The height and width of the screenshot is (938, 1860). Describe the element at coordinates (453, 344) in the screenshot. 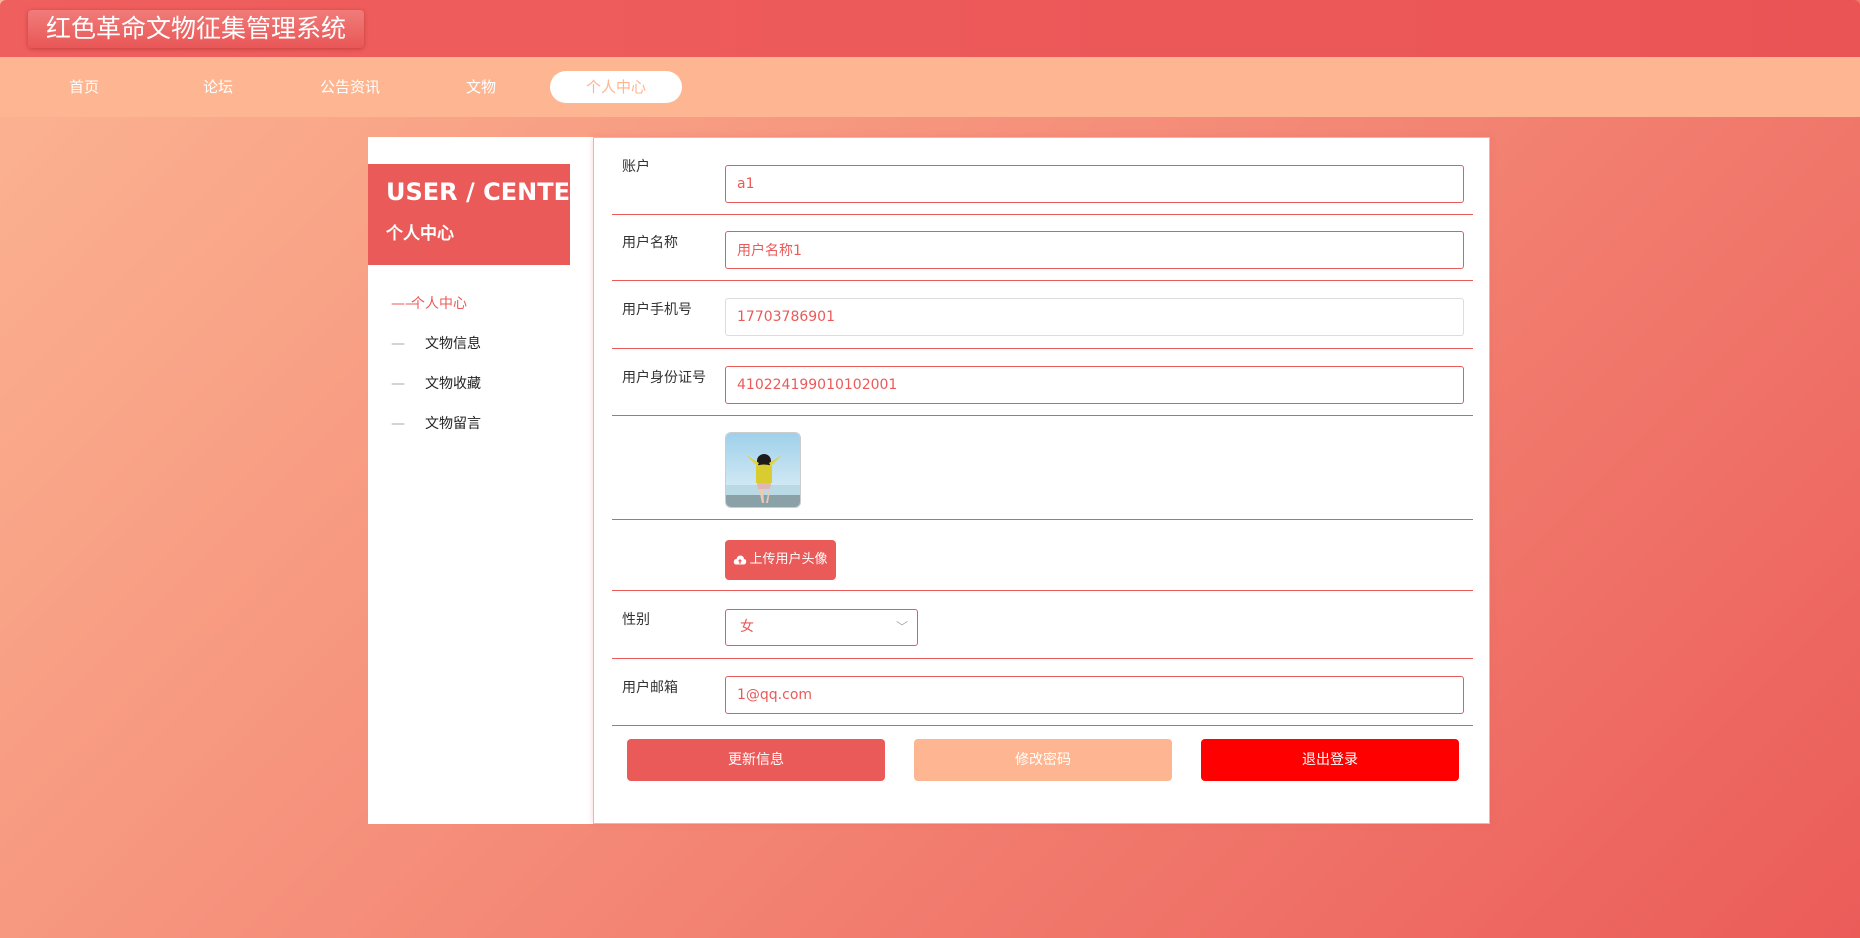

I see `sidebar-item-label: 文物信息` at that location.